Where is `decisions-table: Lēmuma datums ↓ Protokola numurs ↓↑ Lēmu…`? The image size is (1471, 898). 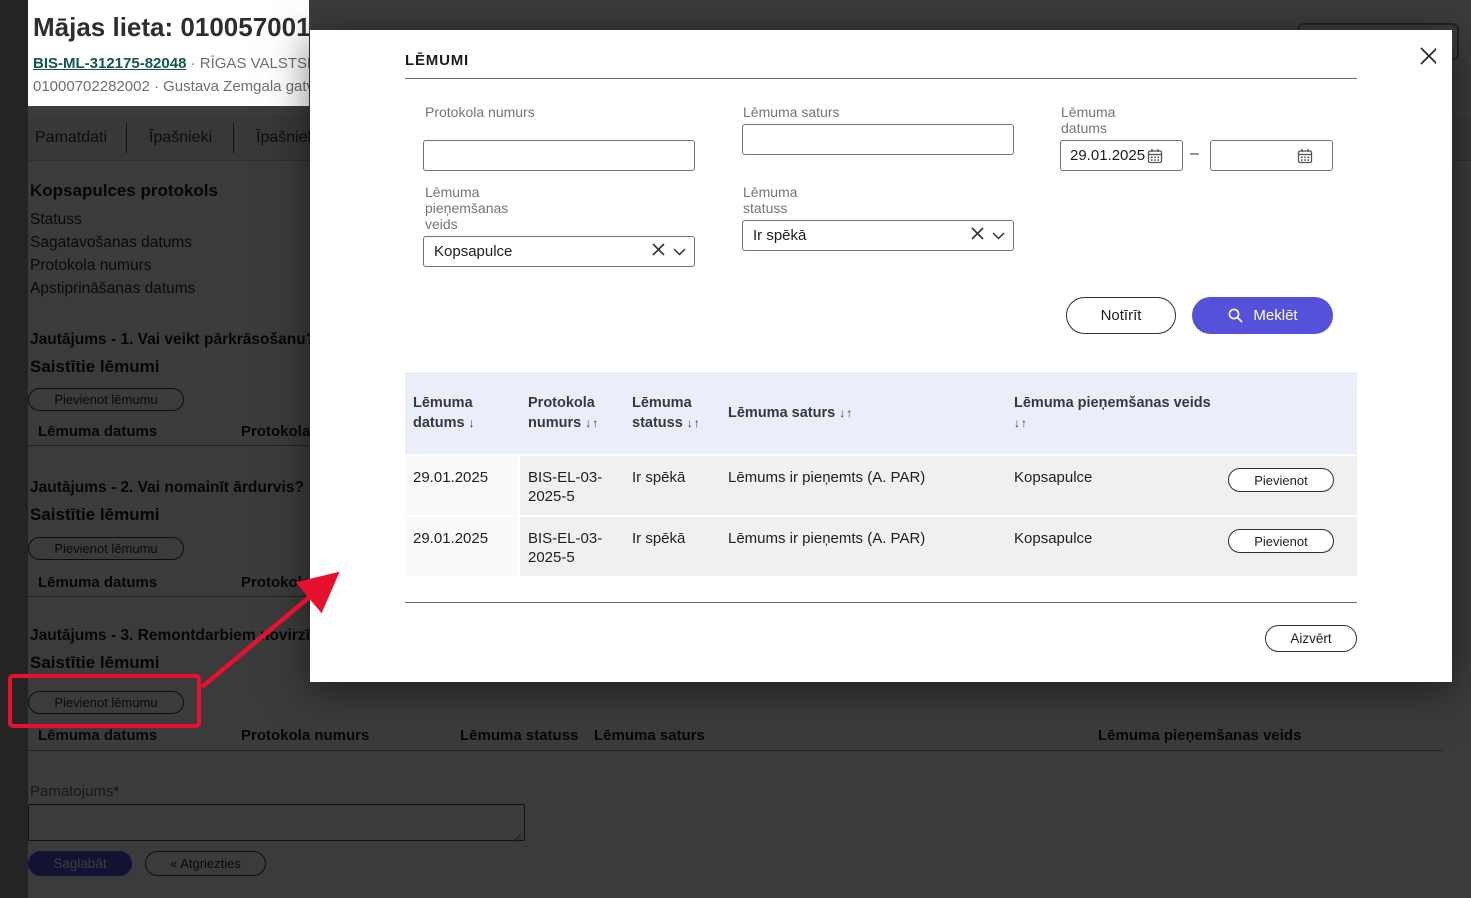 decisions-table: Lēmuma datums ↓ Protokola numurs ↓↑ Lēmu… is located at coordinates (881, 474).